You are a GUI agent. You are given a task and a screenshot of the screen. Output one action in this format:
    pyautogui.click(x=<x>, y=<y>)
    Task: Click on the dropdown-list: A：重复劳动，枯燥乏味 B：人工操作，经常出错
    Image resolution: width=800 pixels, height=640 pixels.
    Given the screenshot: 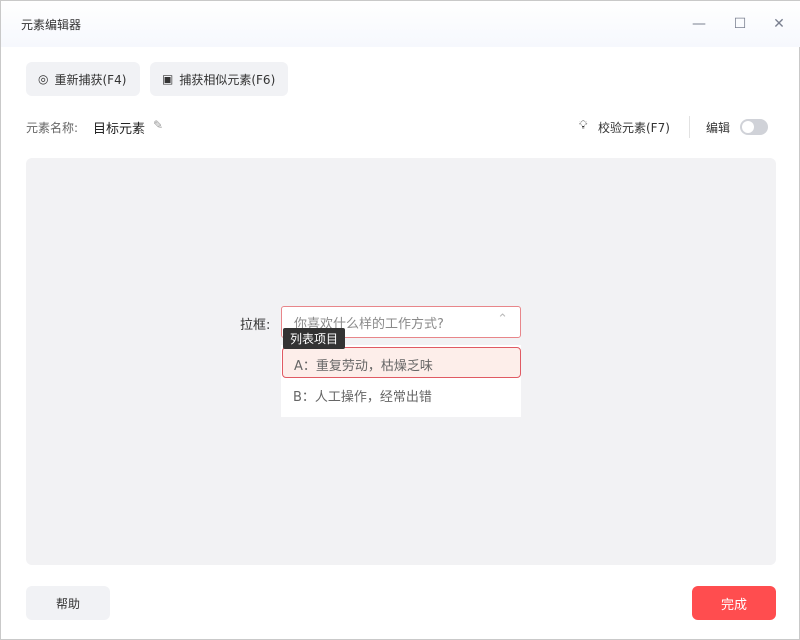 What is the action you would take?
    pyautogui.click(x=401, y=381)
    